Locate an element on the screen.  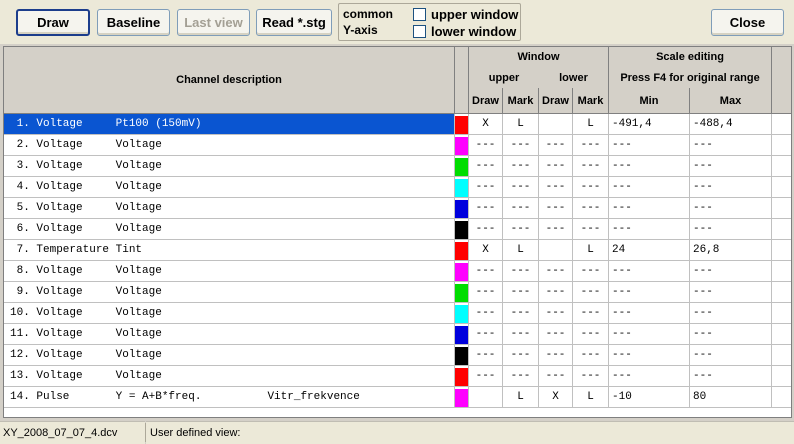
table-row: 11. Voltage Voltage --- --- --- --- --- --- is located at coordinates (397, 334).